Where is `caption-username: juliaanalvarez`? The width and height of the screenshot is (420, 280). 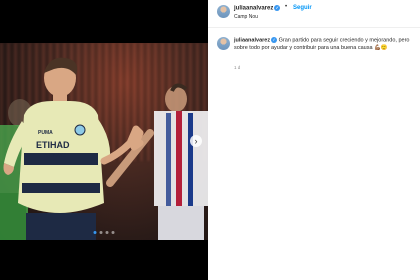 caption-username: juliaanalvarez is located at coordinates (252, 40).